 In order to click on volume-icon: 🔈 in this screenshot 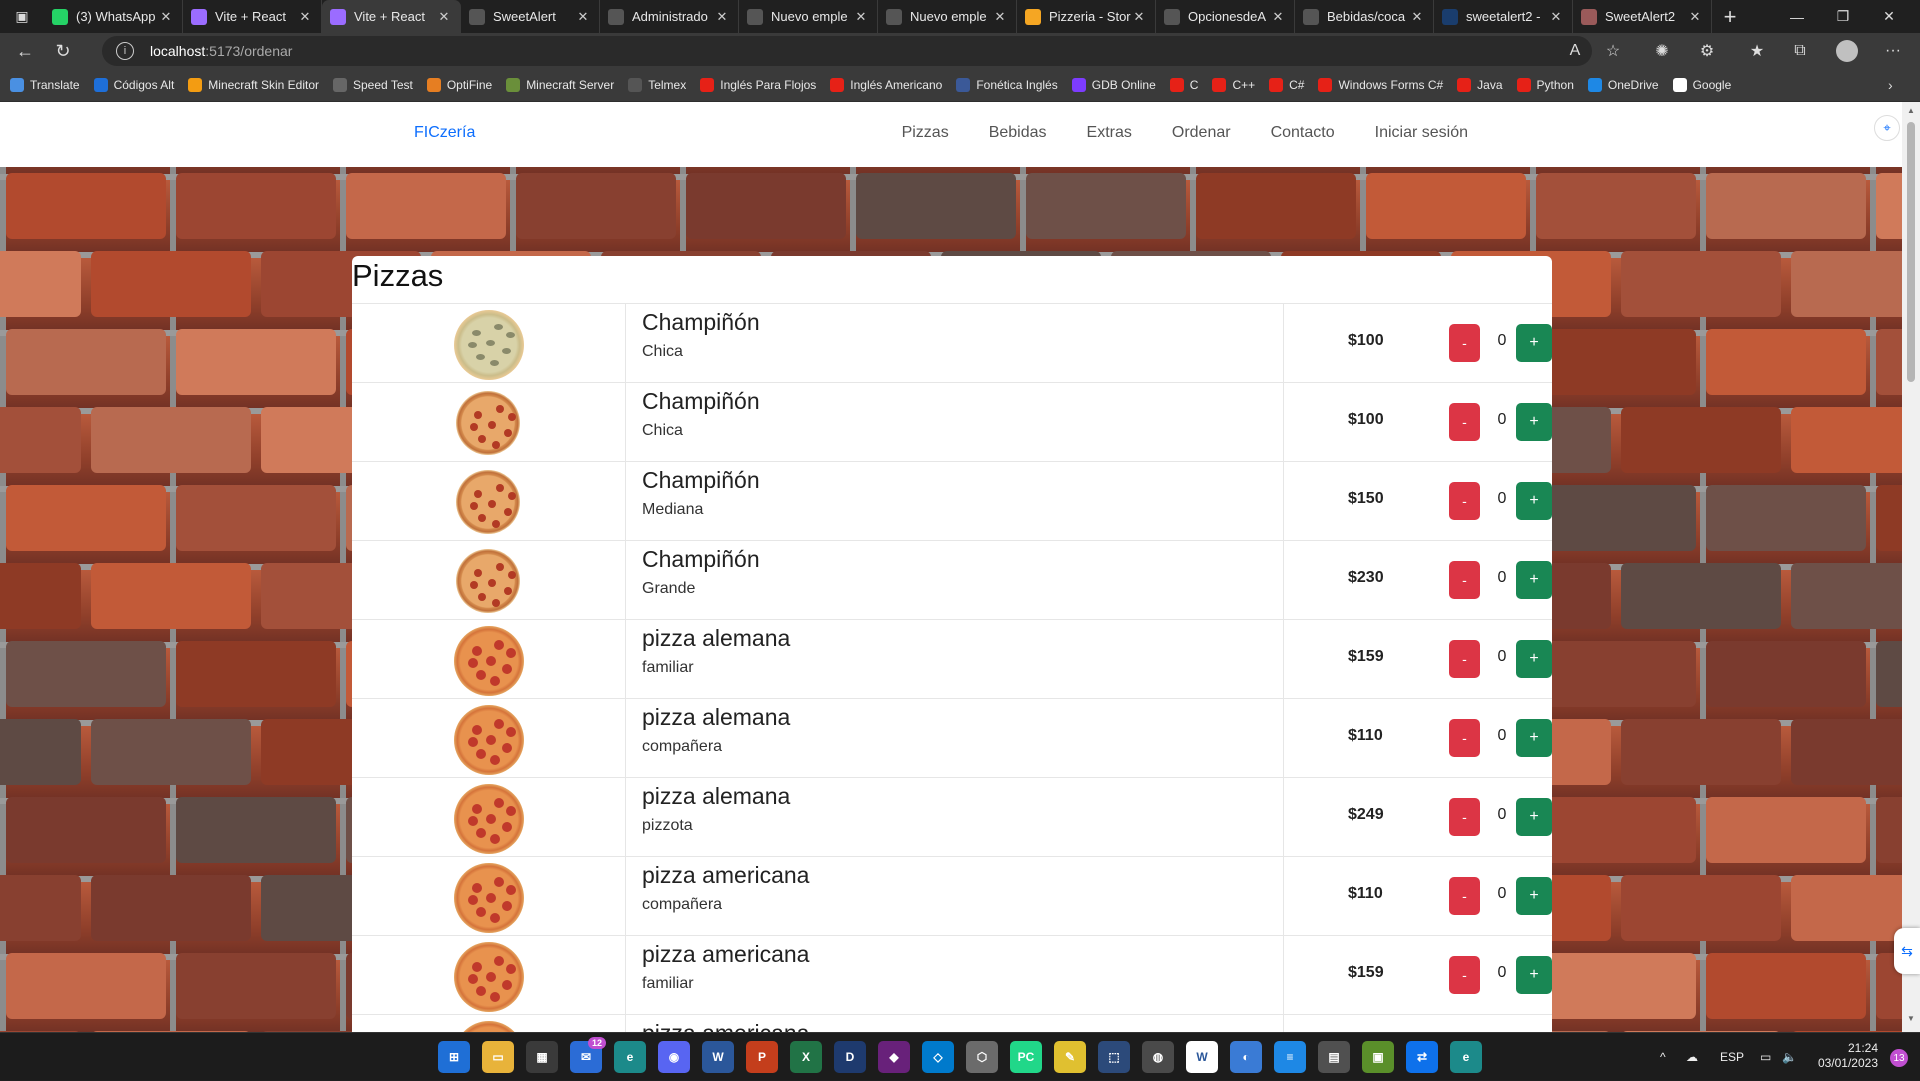, I will do `click(1789, 1057)`.